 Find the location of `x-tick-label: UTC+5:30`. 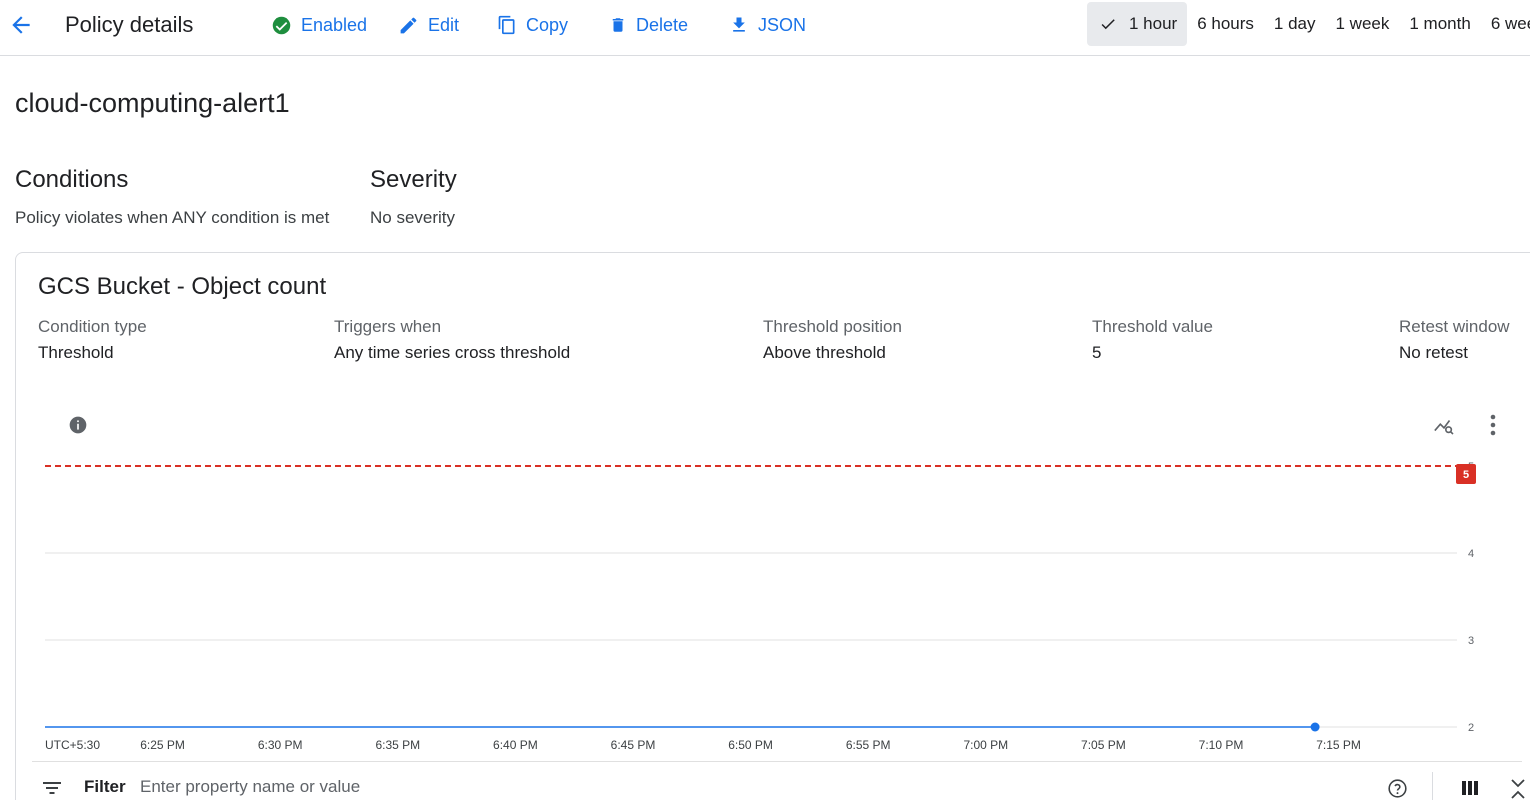

x-tick-label: UTC+5:30 is located at coordinates (72, 745).